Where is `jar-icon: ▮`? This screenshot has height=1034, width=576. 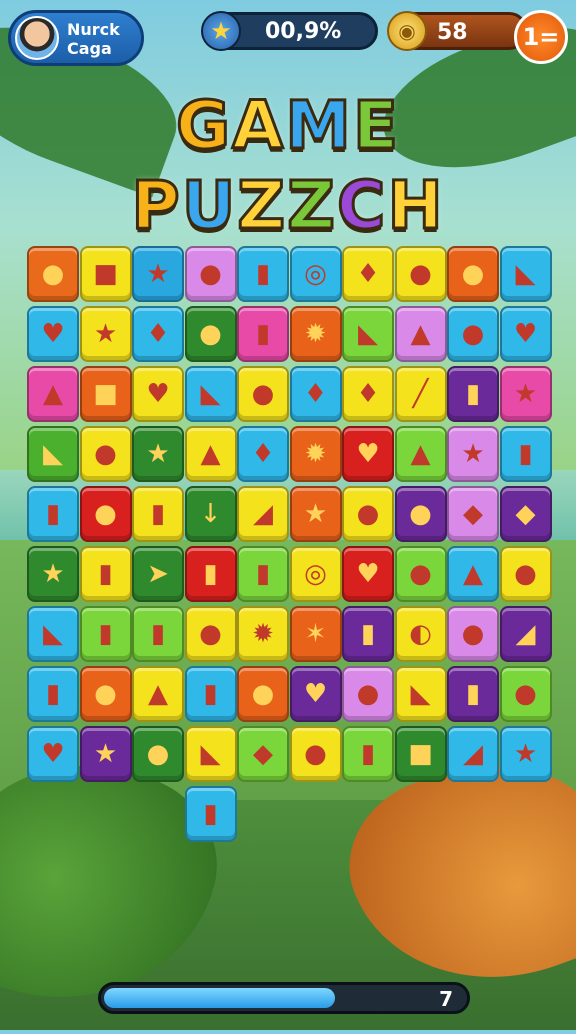
jar-icon: ▮ is located at coordinates (210, 814).